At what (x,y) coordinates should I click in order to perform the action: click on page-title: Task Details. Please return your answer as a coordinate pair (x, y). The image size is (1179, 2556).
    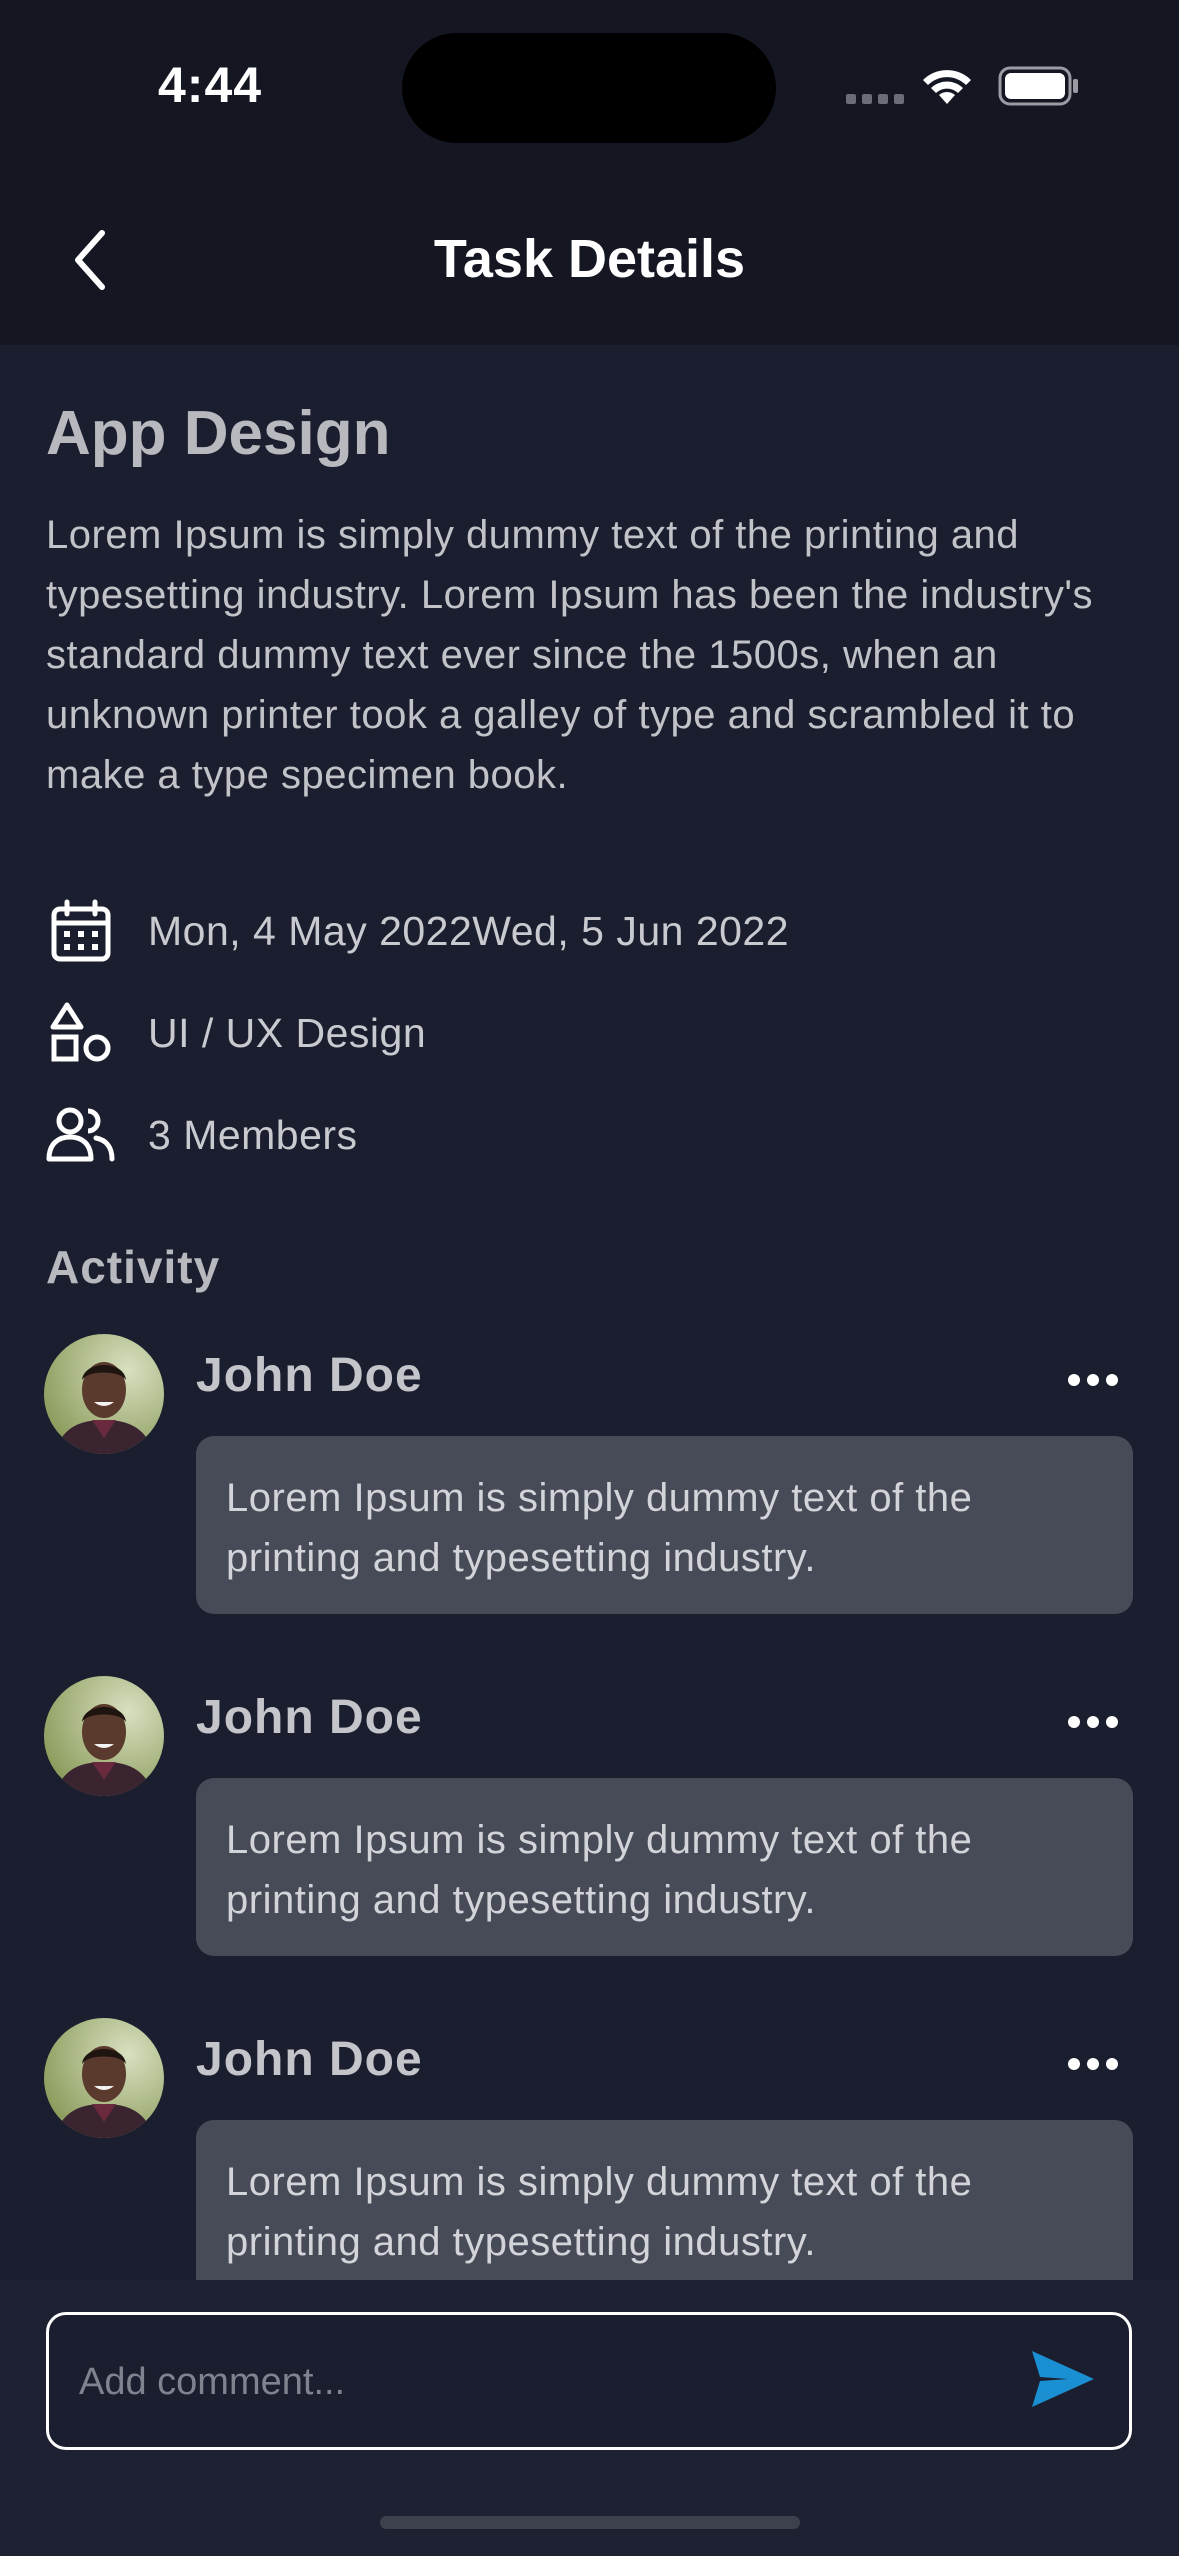
    Looking at the image, I should click on (589, 259).